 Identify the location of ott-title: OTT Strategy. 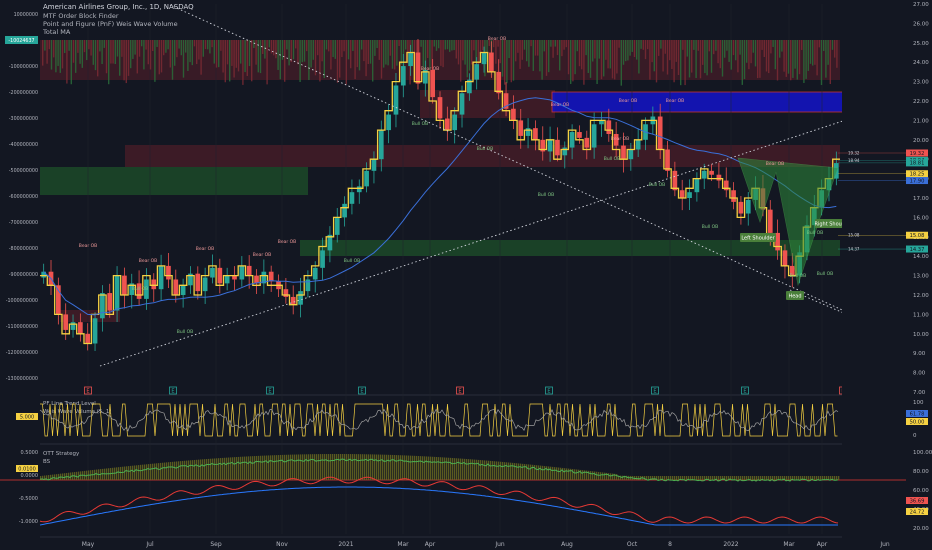
(61, 454).